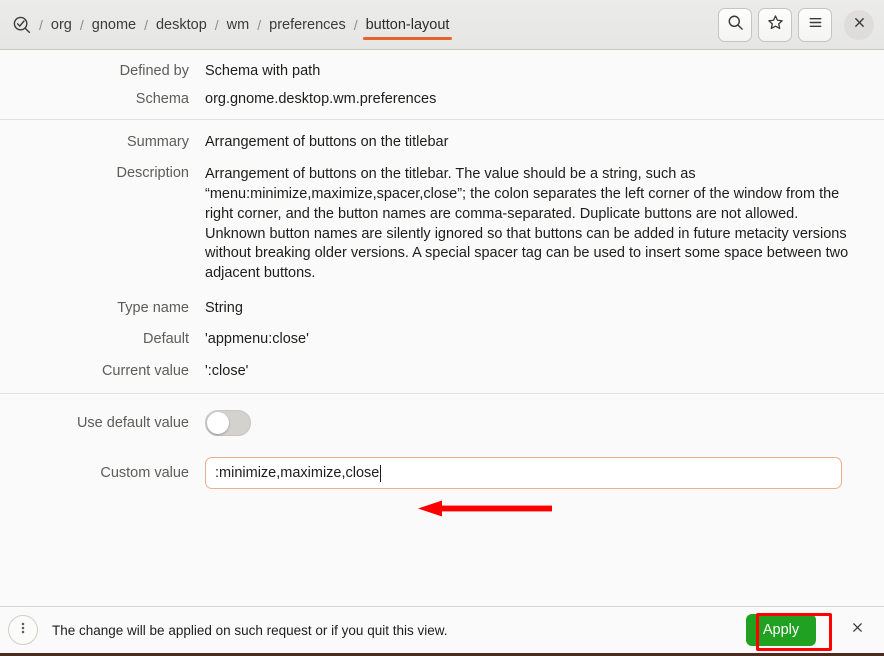  Describe the element at coordinates (781, 630) in the screenshot. I see `apply-button: Apply` at that location.